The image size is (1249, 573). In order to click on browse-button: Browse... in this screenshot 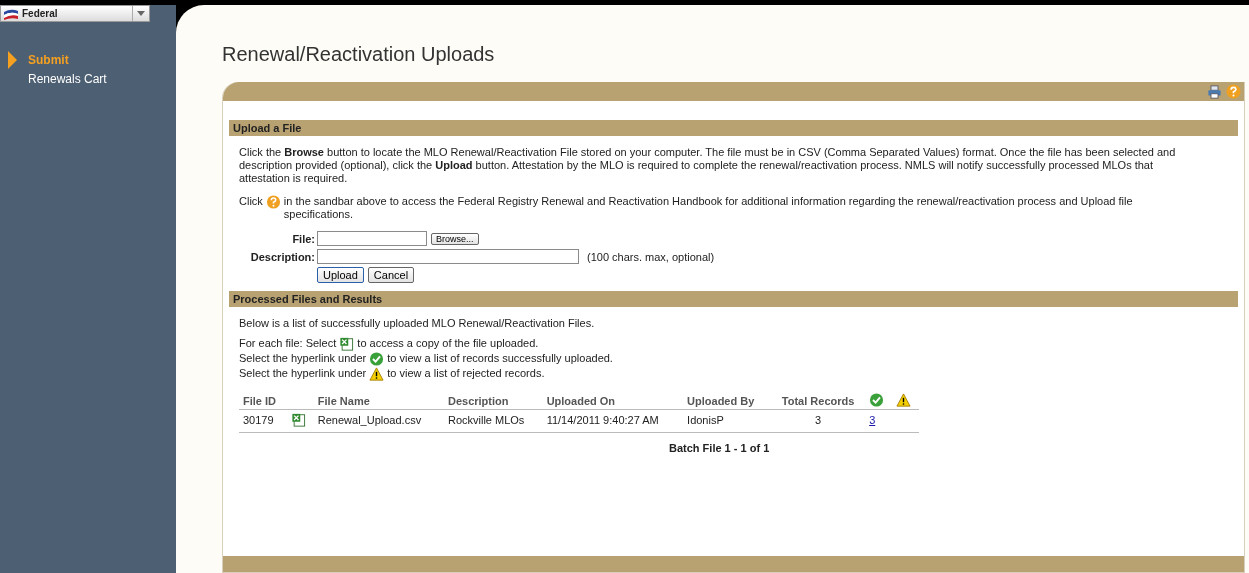, I will do `click(455, 238)`.